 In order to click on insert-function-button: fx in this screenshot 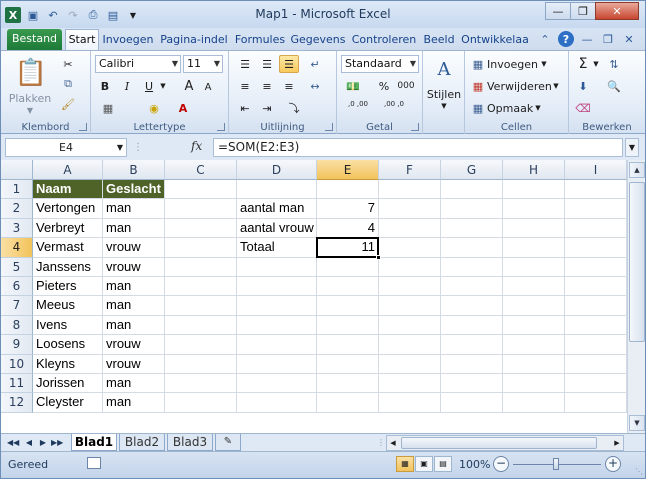, I will do `click(196, 146)`.